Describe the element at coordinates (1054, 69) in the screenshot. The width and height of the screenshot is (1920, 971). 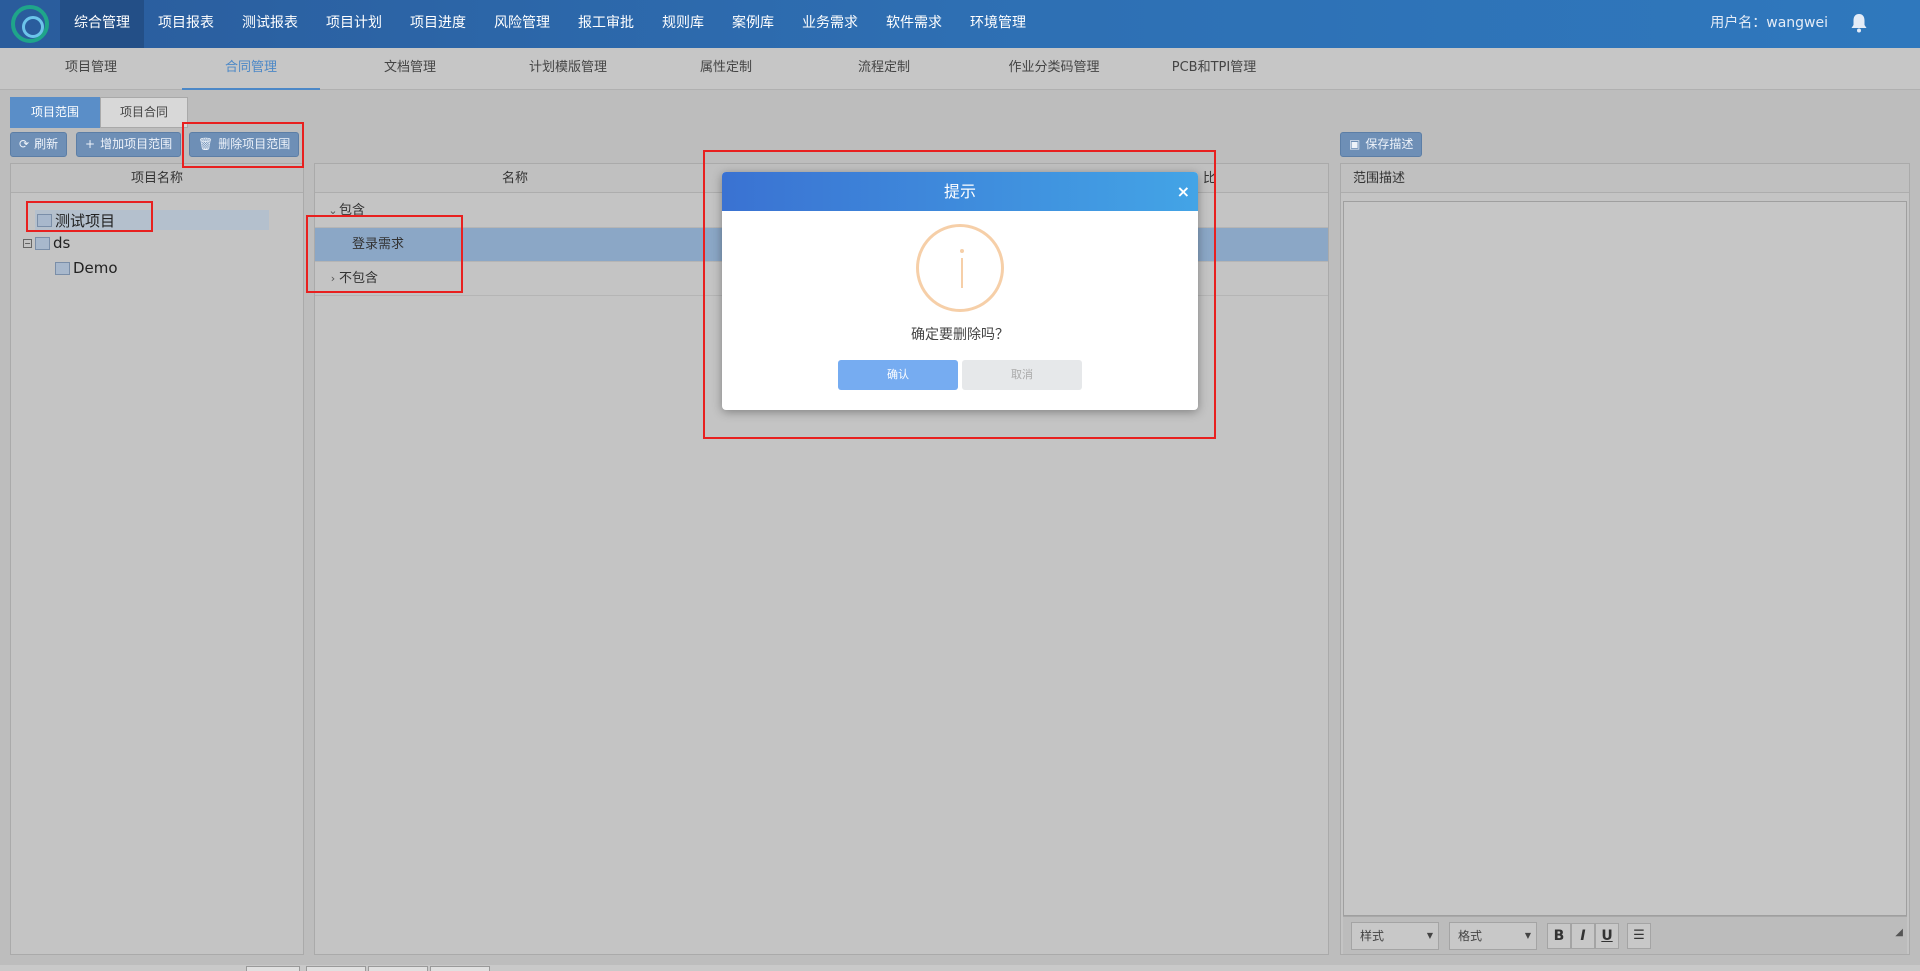
I see `subnav-job-category-code: 作业分类码管理` at that location.